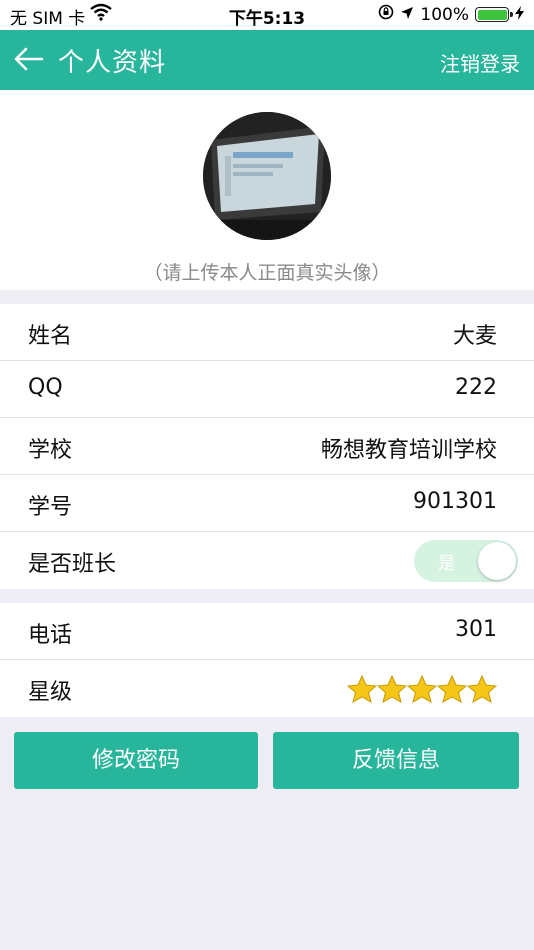  What do you see at coordinates (50, 692) in the screenshot?
I see `row-label: 星级` at bounding box center [50, 692].